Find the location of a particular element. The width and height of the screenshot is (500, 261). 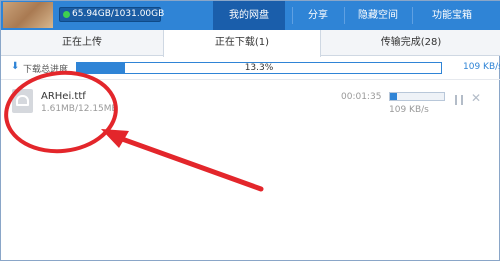

total-progress-row: ⬇ 下载总进度 13.3% 109 KB/s is located at coordinates (250, 68).